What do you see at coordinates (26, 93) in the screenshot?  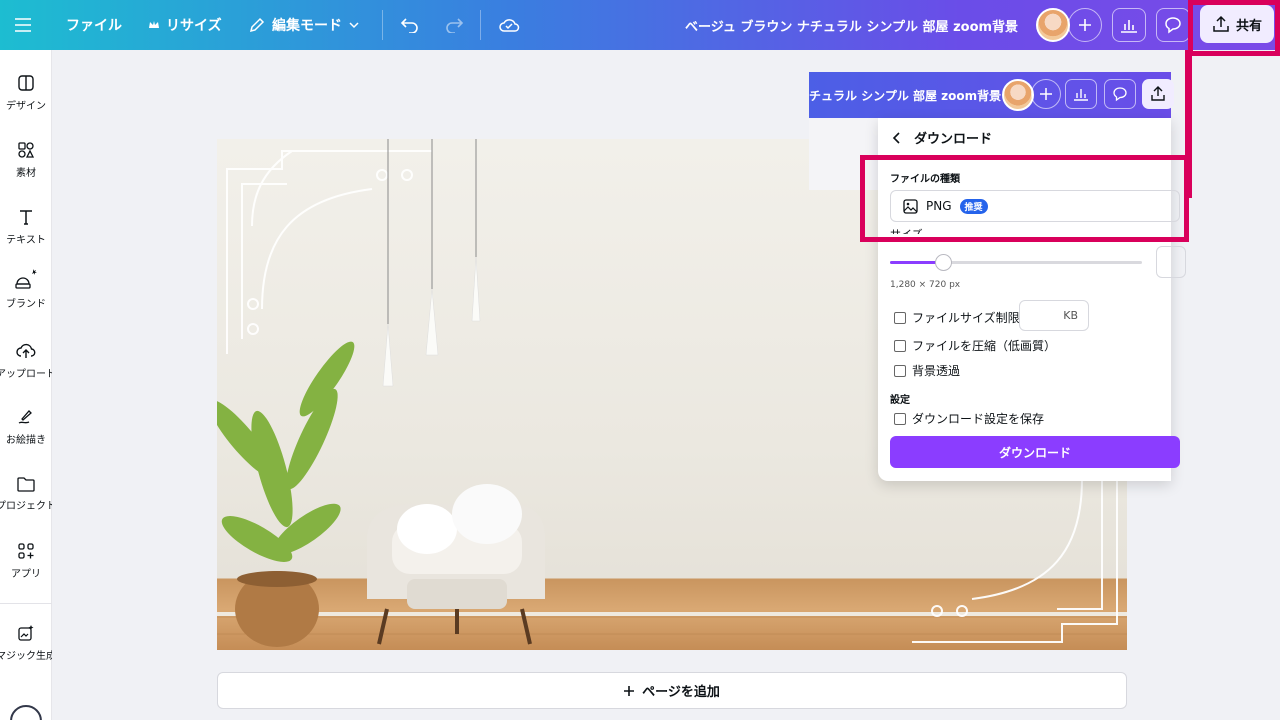 I see `sidebar-item-design: デザイン` at bounding box center [26, 93].